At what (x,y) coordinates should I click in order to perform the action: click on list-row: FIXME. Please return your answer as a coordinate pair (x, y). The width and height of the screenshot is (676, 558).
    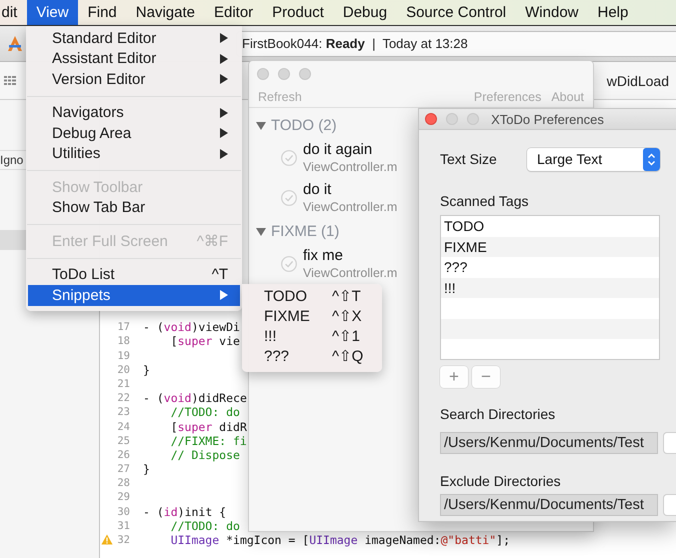
    Looking at the image, I should click on (550, 246).